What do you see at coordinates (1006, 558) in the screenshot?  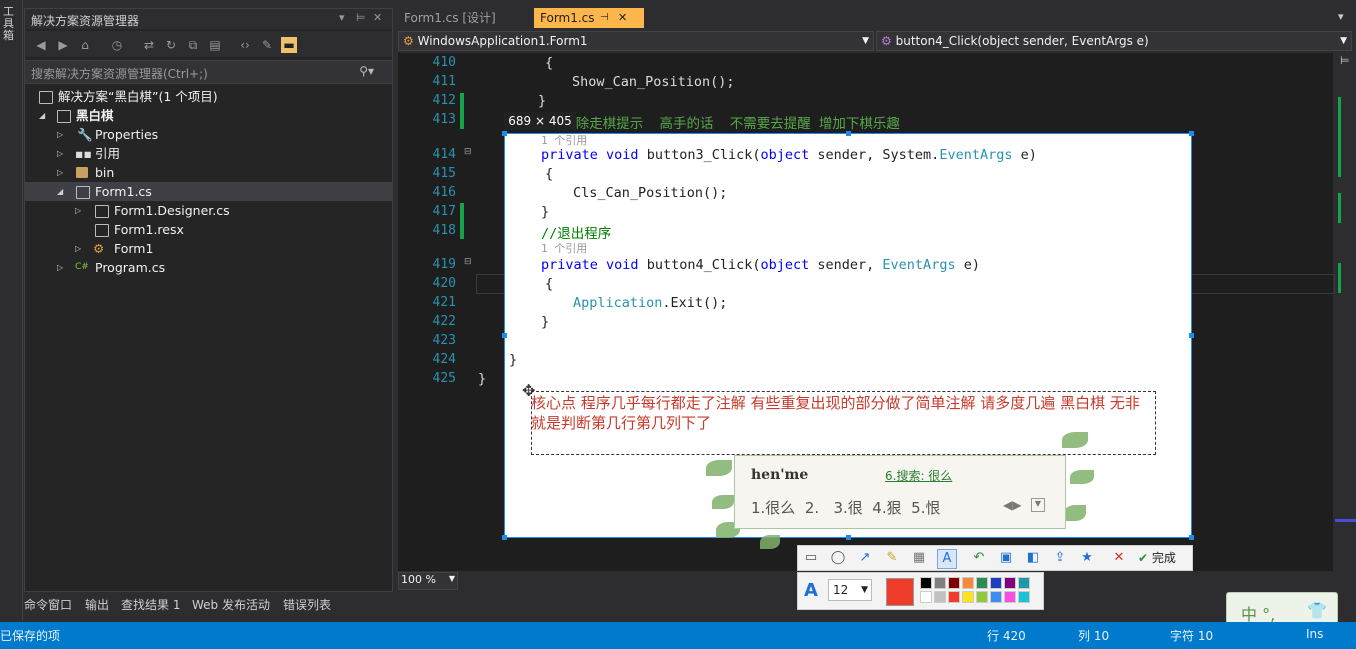 I see `save-icon: ▣` at bounding box center [1006, 558].